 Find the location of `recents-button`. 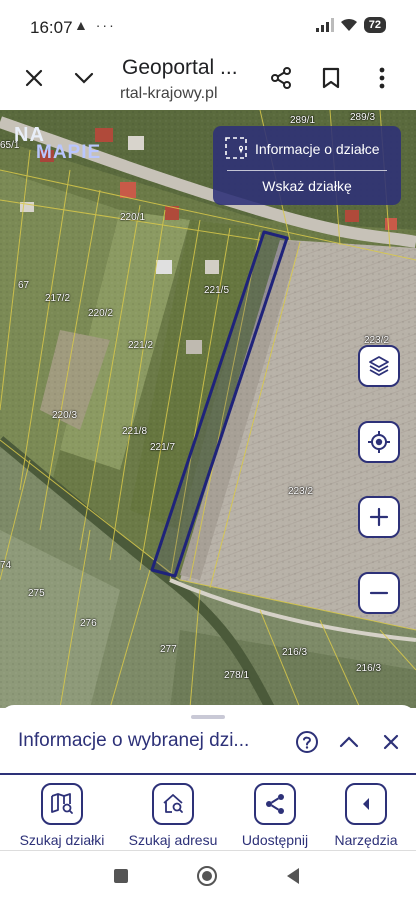

recents-button is located at coordinates (121, 876).